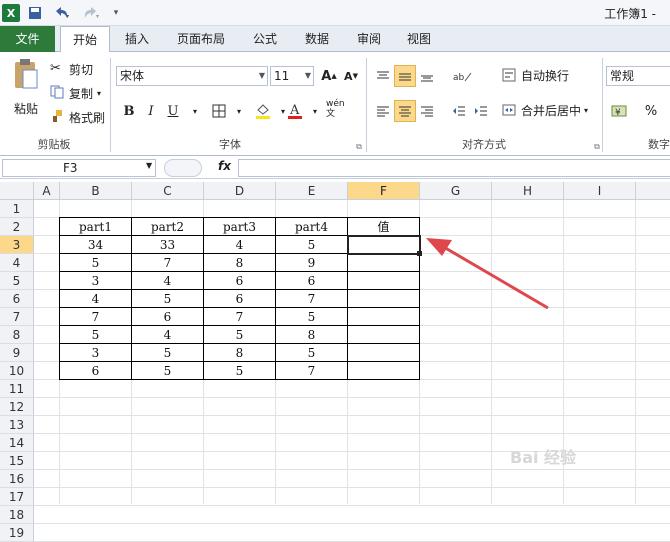  What do you see at coordinates (79, 168) in the screenshot?
I see `name-box: F3` at bounding box center [79, 168].